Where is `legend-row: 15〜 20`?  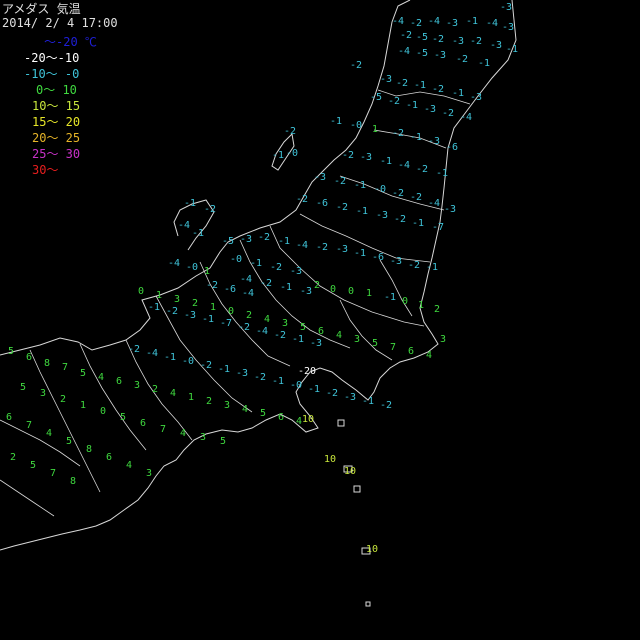 legend-row: 15〜 20 is located at coordinates (56, 122).